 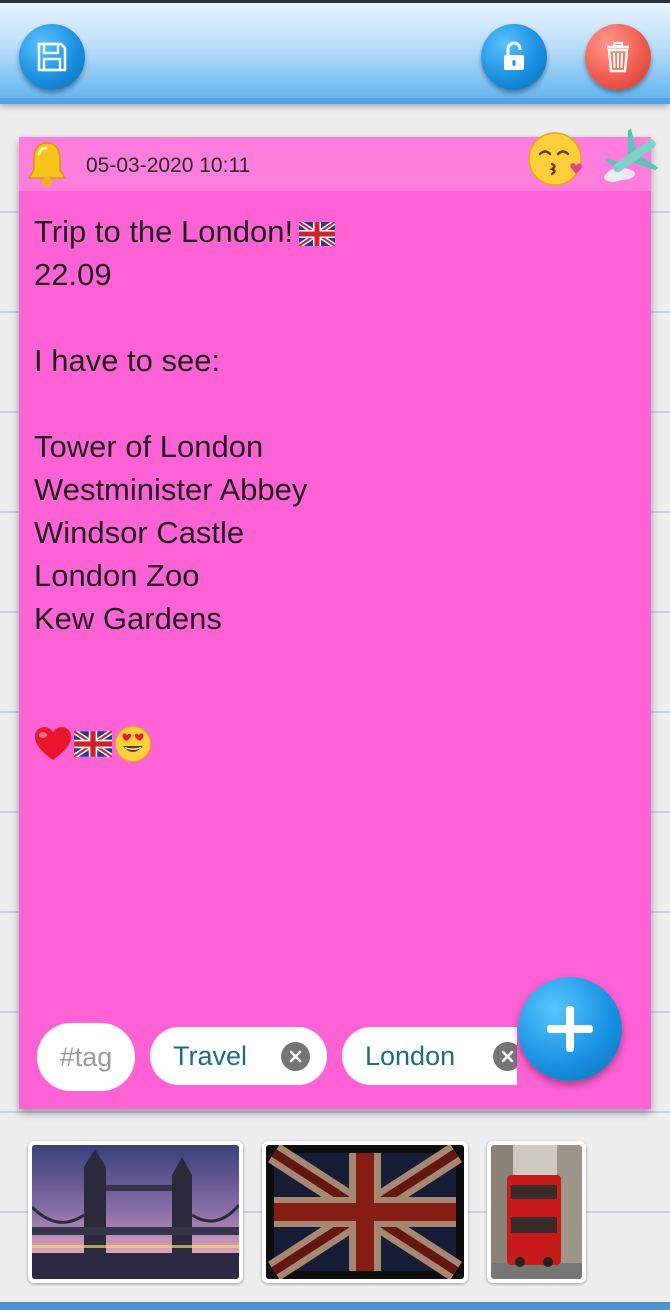 I want to click on tag-chip-travel: Travel, so click(x=238, y=1056).